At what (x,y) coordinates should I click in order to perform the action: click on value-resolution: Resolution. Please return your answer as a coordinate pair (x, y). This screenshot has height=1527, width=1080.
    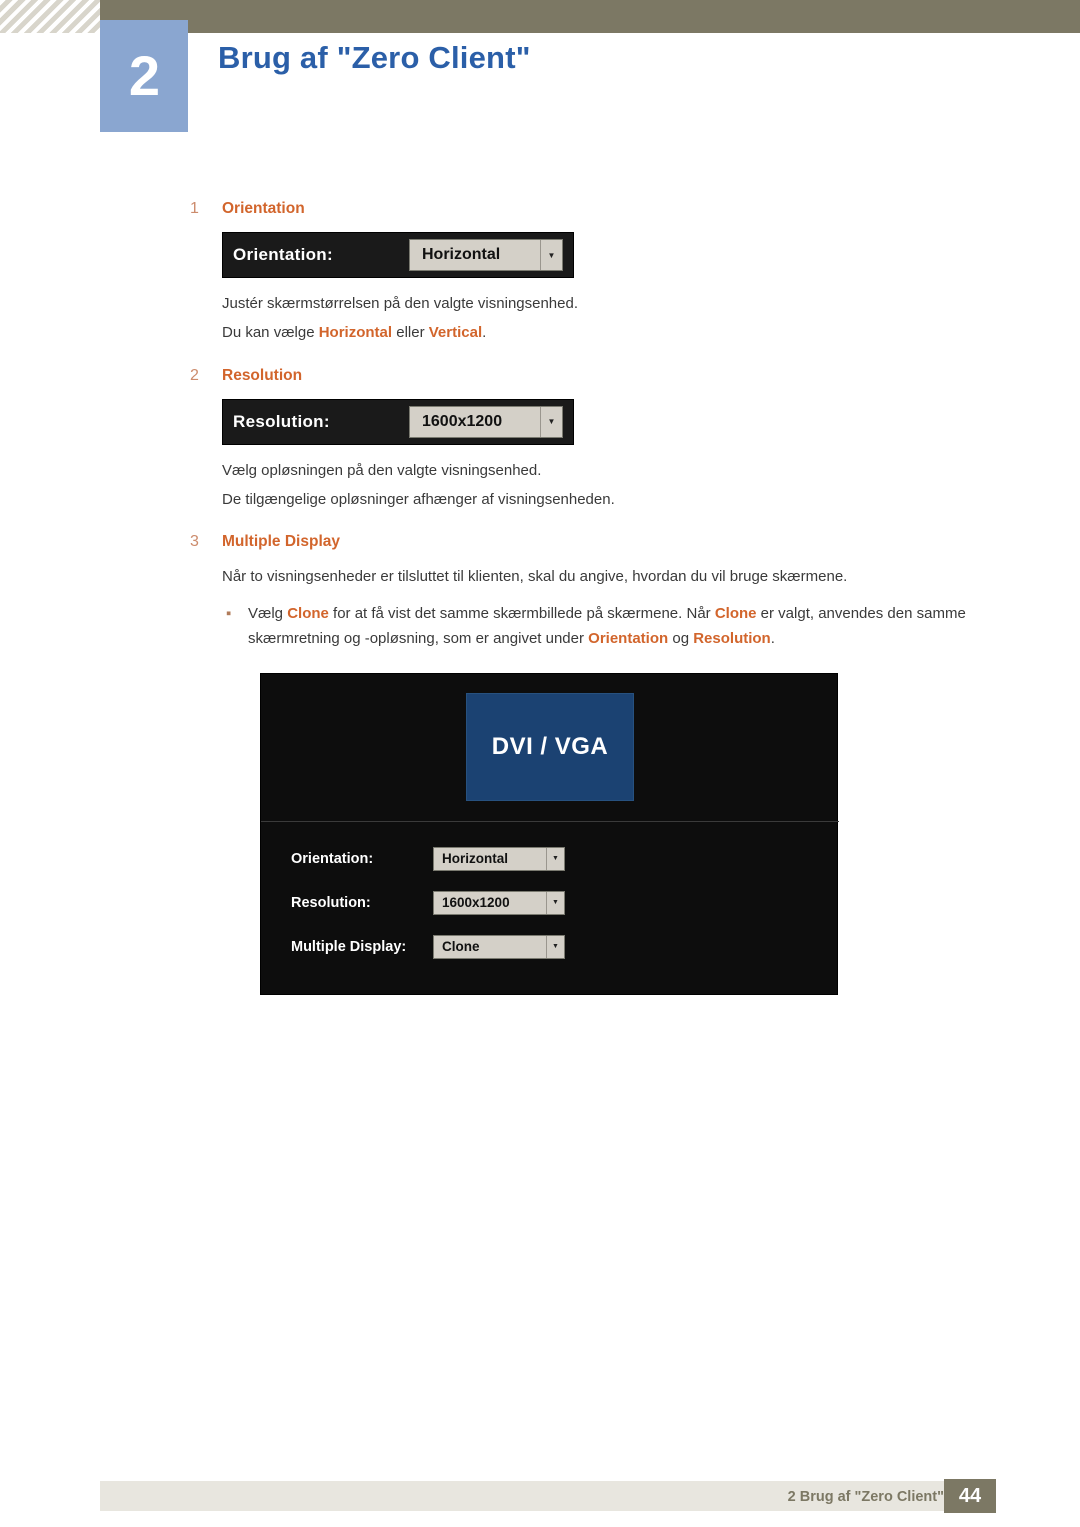
    Looking at the image, I should click on (732, 638).